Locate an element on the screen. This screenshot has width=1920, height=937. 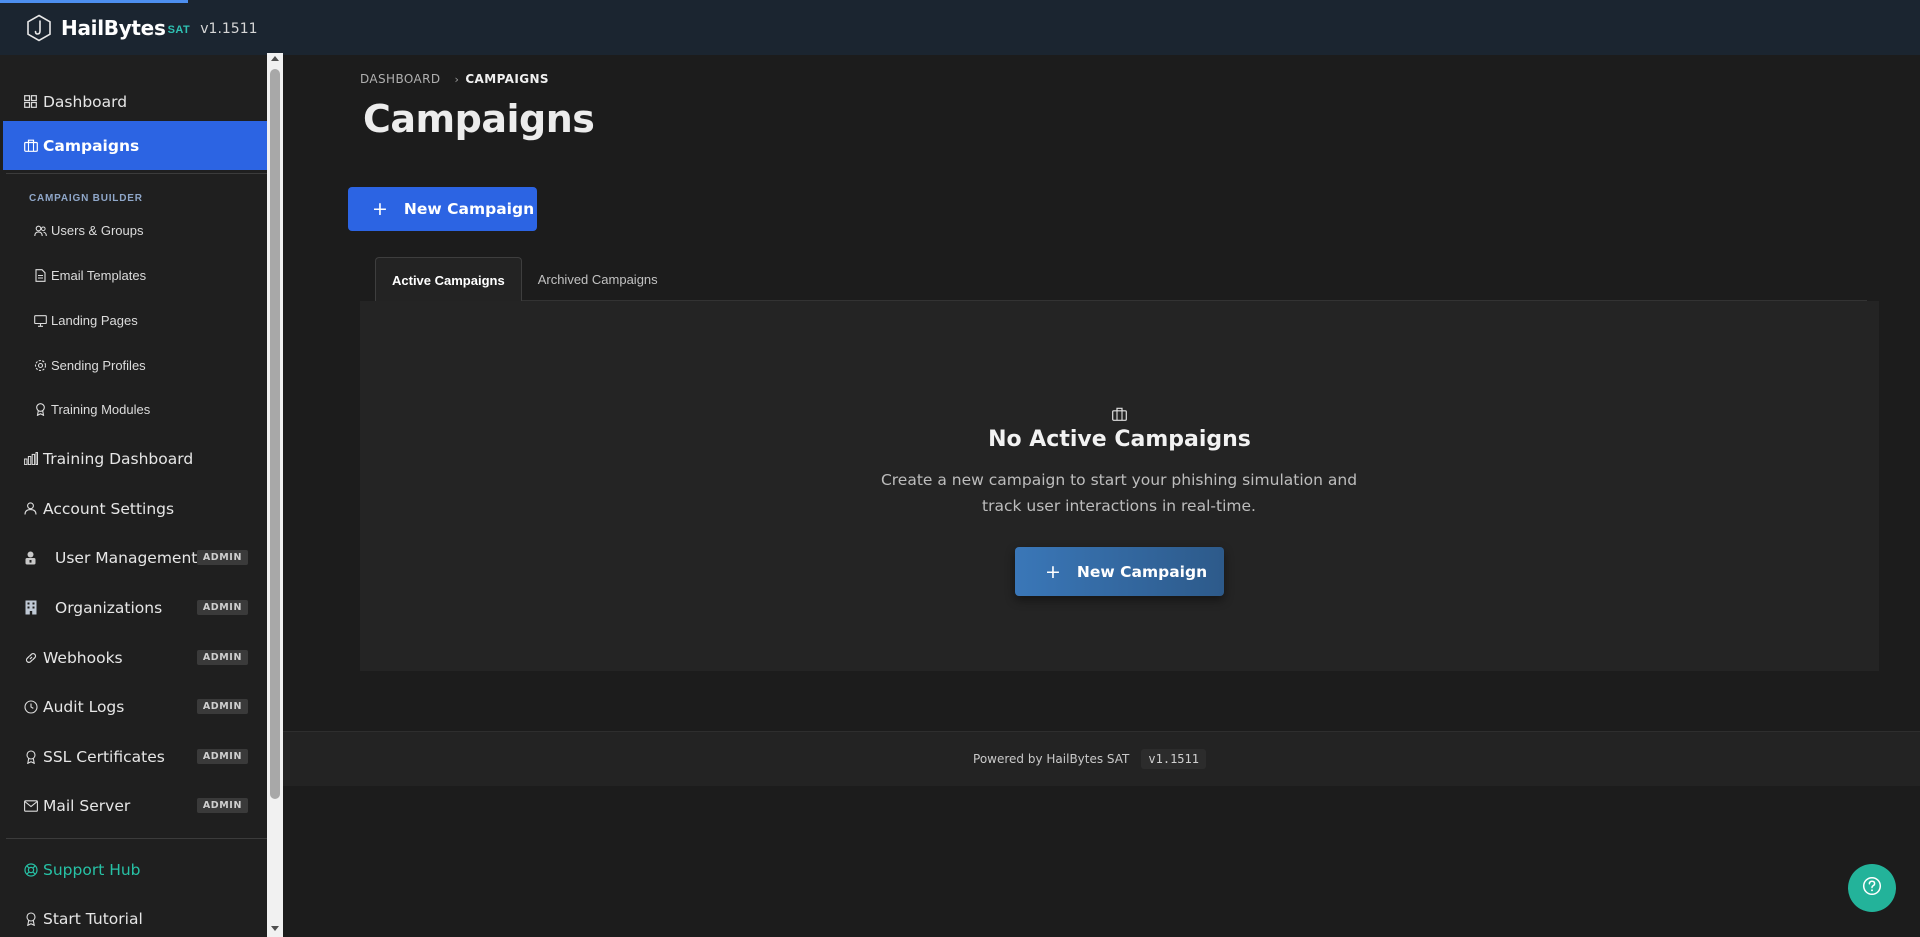
app-version: v1.1511 is located at coordinates (229, 28).